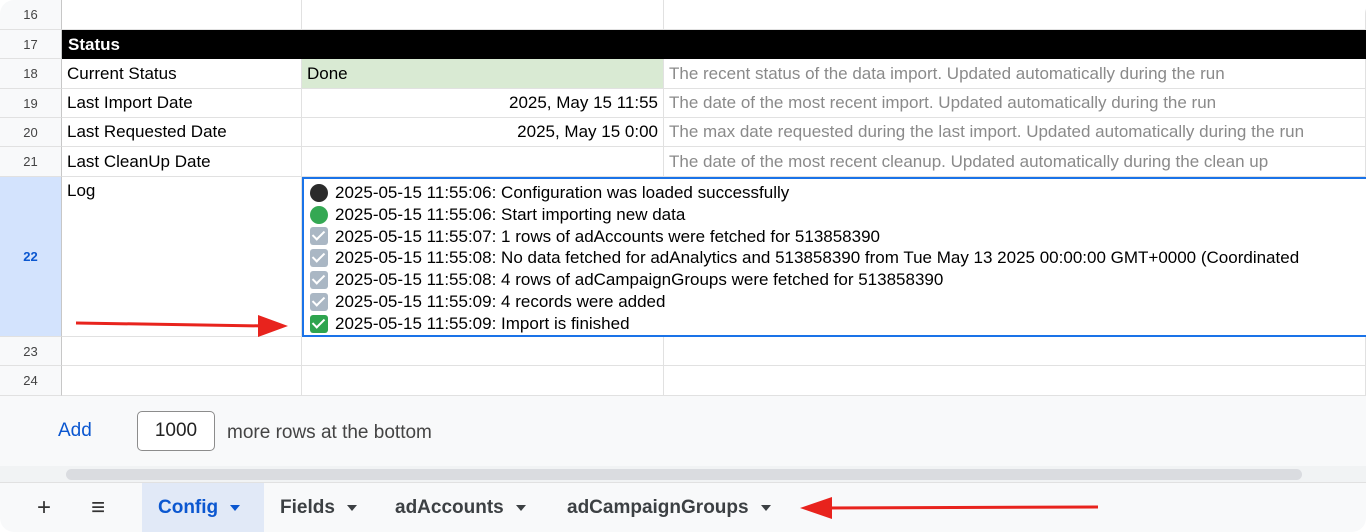 This screenshot has width=1366, height=532. I want to click on tab-adaccounts: adAccounts, so click(460, 507).